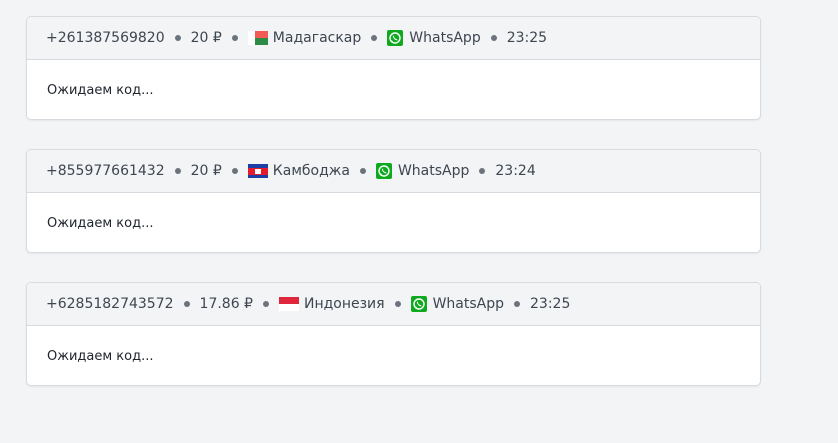  I want to click on country-name: Индонезия, so click(344, 304).